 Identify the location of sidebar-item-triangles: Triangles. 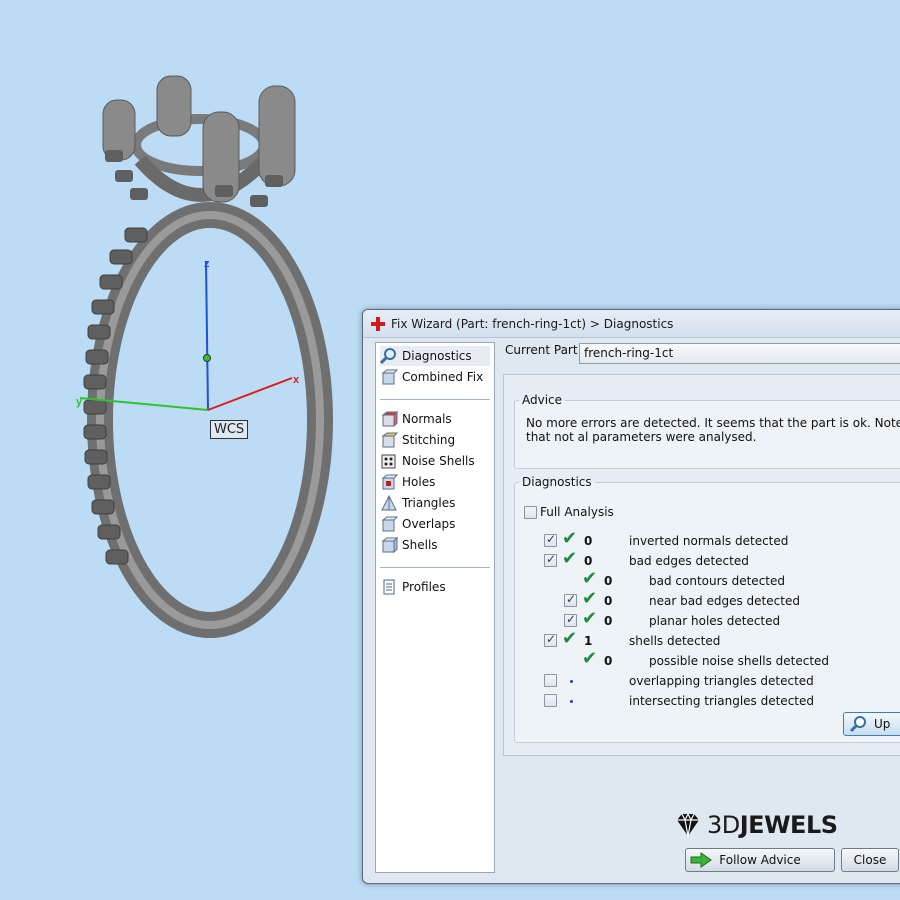
(420, 503).